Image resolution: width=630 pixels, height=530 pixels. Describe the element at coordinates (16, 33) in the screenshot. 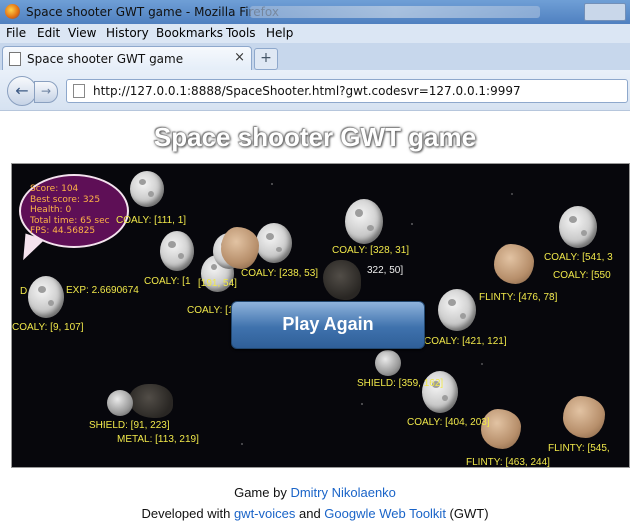

I see `menu-file: File` at that location.